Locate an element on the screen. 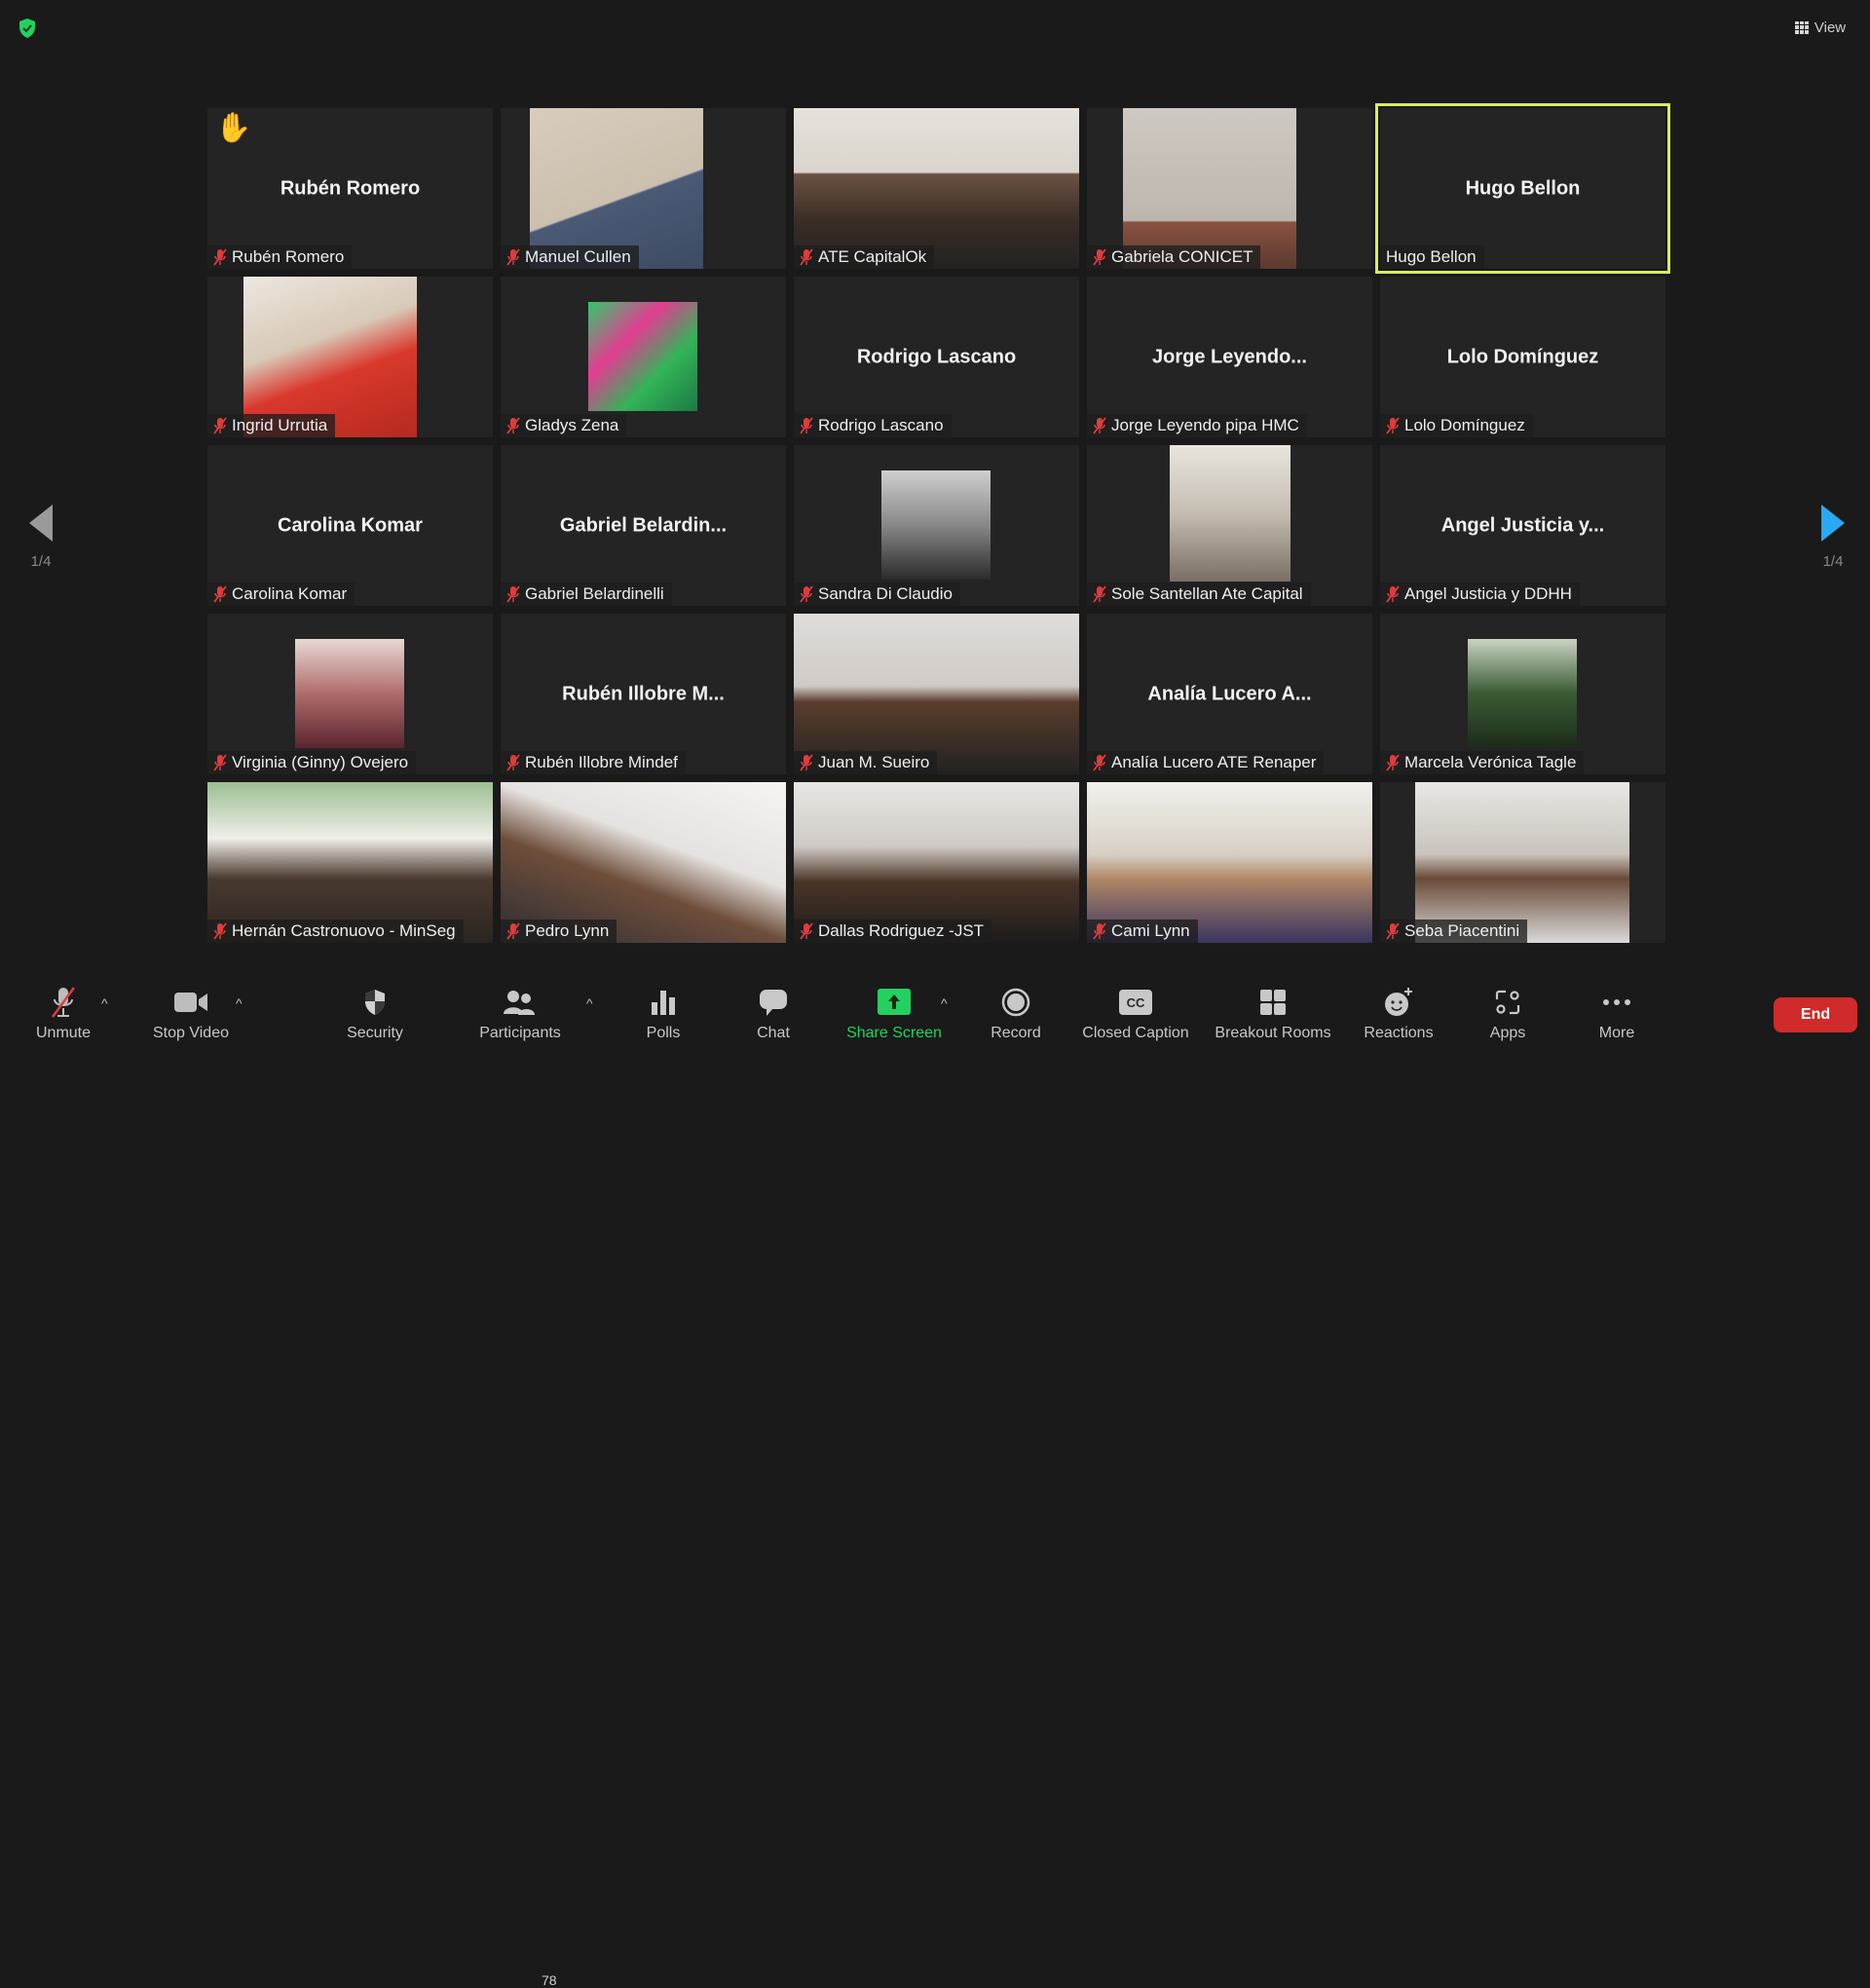 This screenshot has width=1870, height=1988. participant-name-label: Hugo Bellon is located at coordinates (1432, 257).